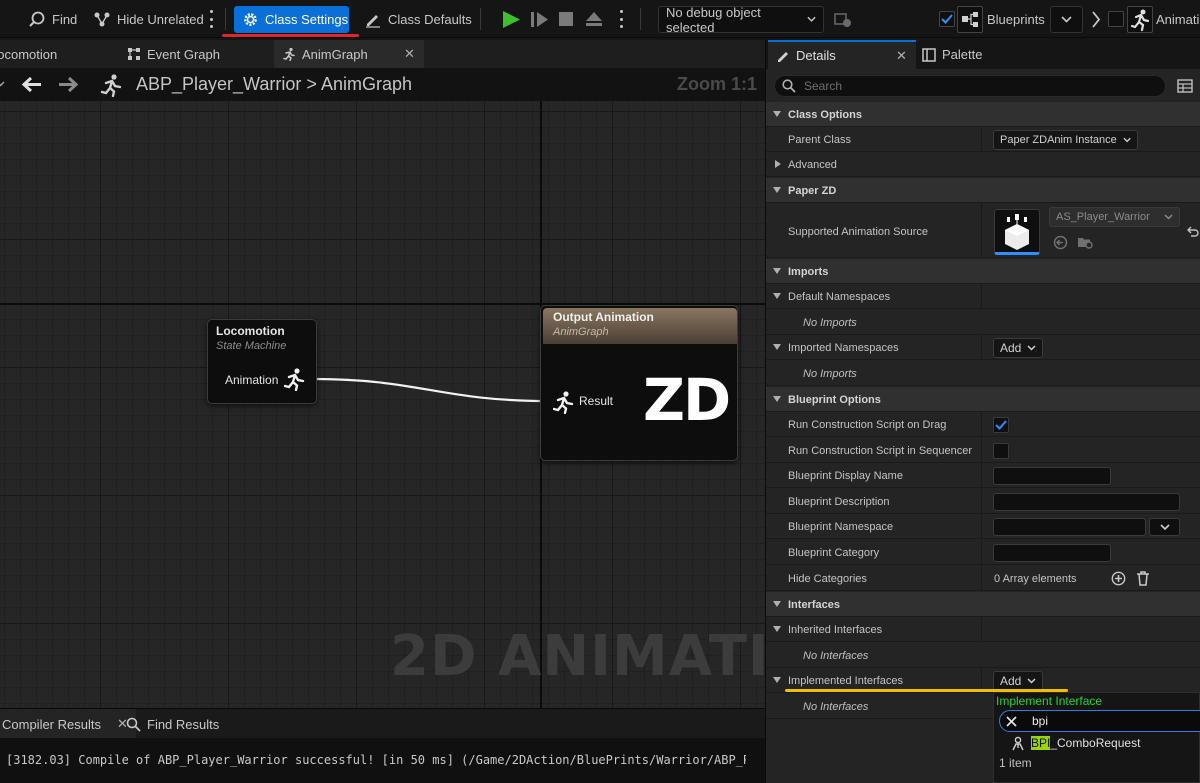  I want to click on debug-object-value: No debug object selected, so click(713, 19).